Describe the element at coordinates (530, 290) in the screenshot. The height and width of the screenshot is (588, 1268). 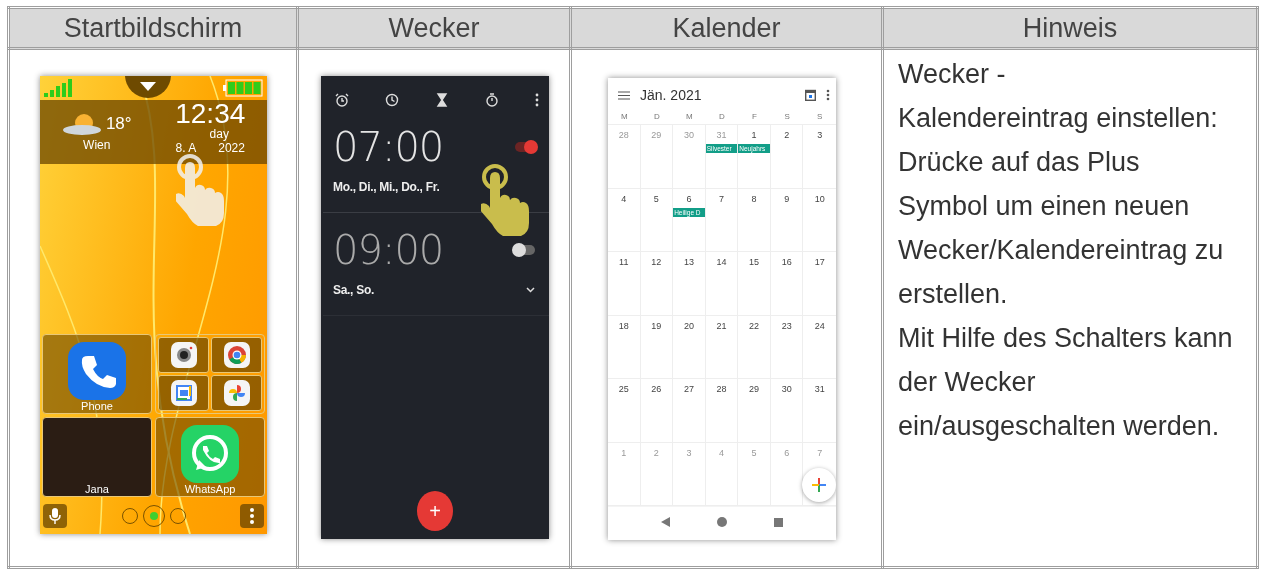
I see `chevron-down-icon` at that location.